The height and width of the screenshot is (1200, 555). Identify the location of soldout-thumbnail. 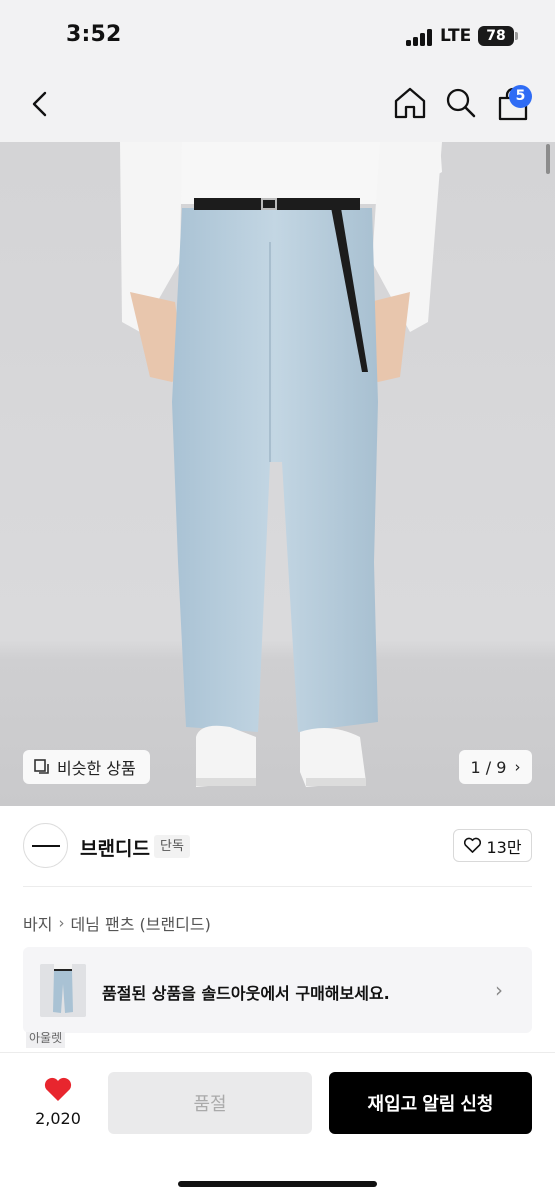
(63, 990).